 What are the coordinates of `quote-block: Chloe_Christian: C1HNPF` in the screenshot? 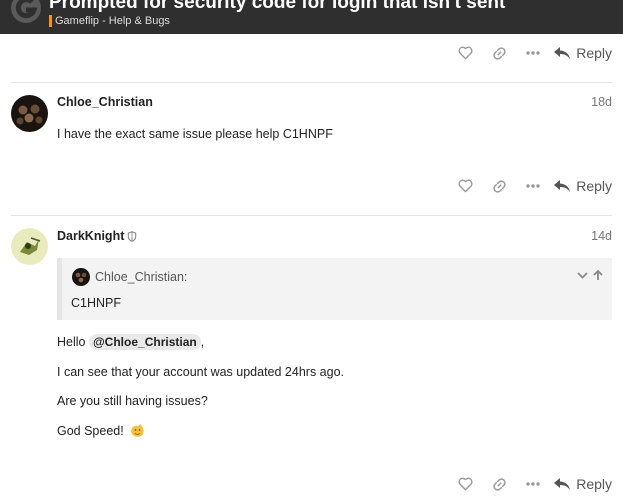 It's located at (334, 289).